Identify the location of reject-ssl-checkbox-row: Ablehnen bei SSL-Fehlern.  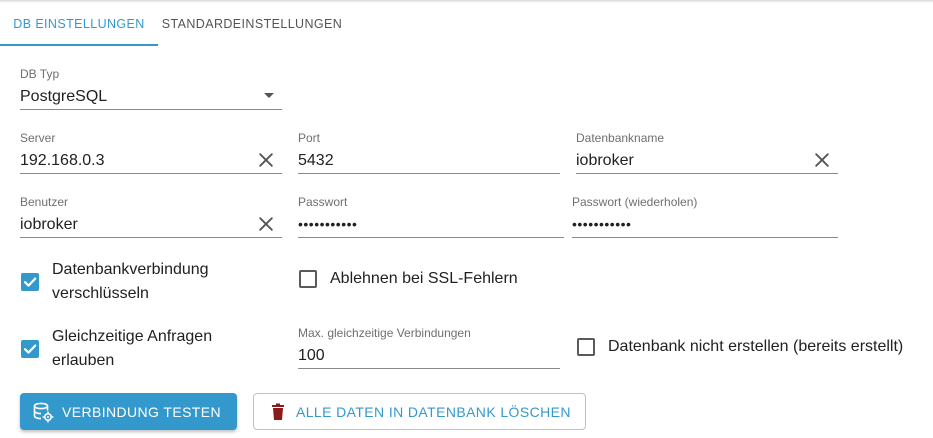
(408, 279).